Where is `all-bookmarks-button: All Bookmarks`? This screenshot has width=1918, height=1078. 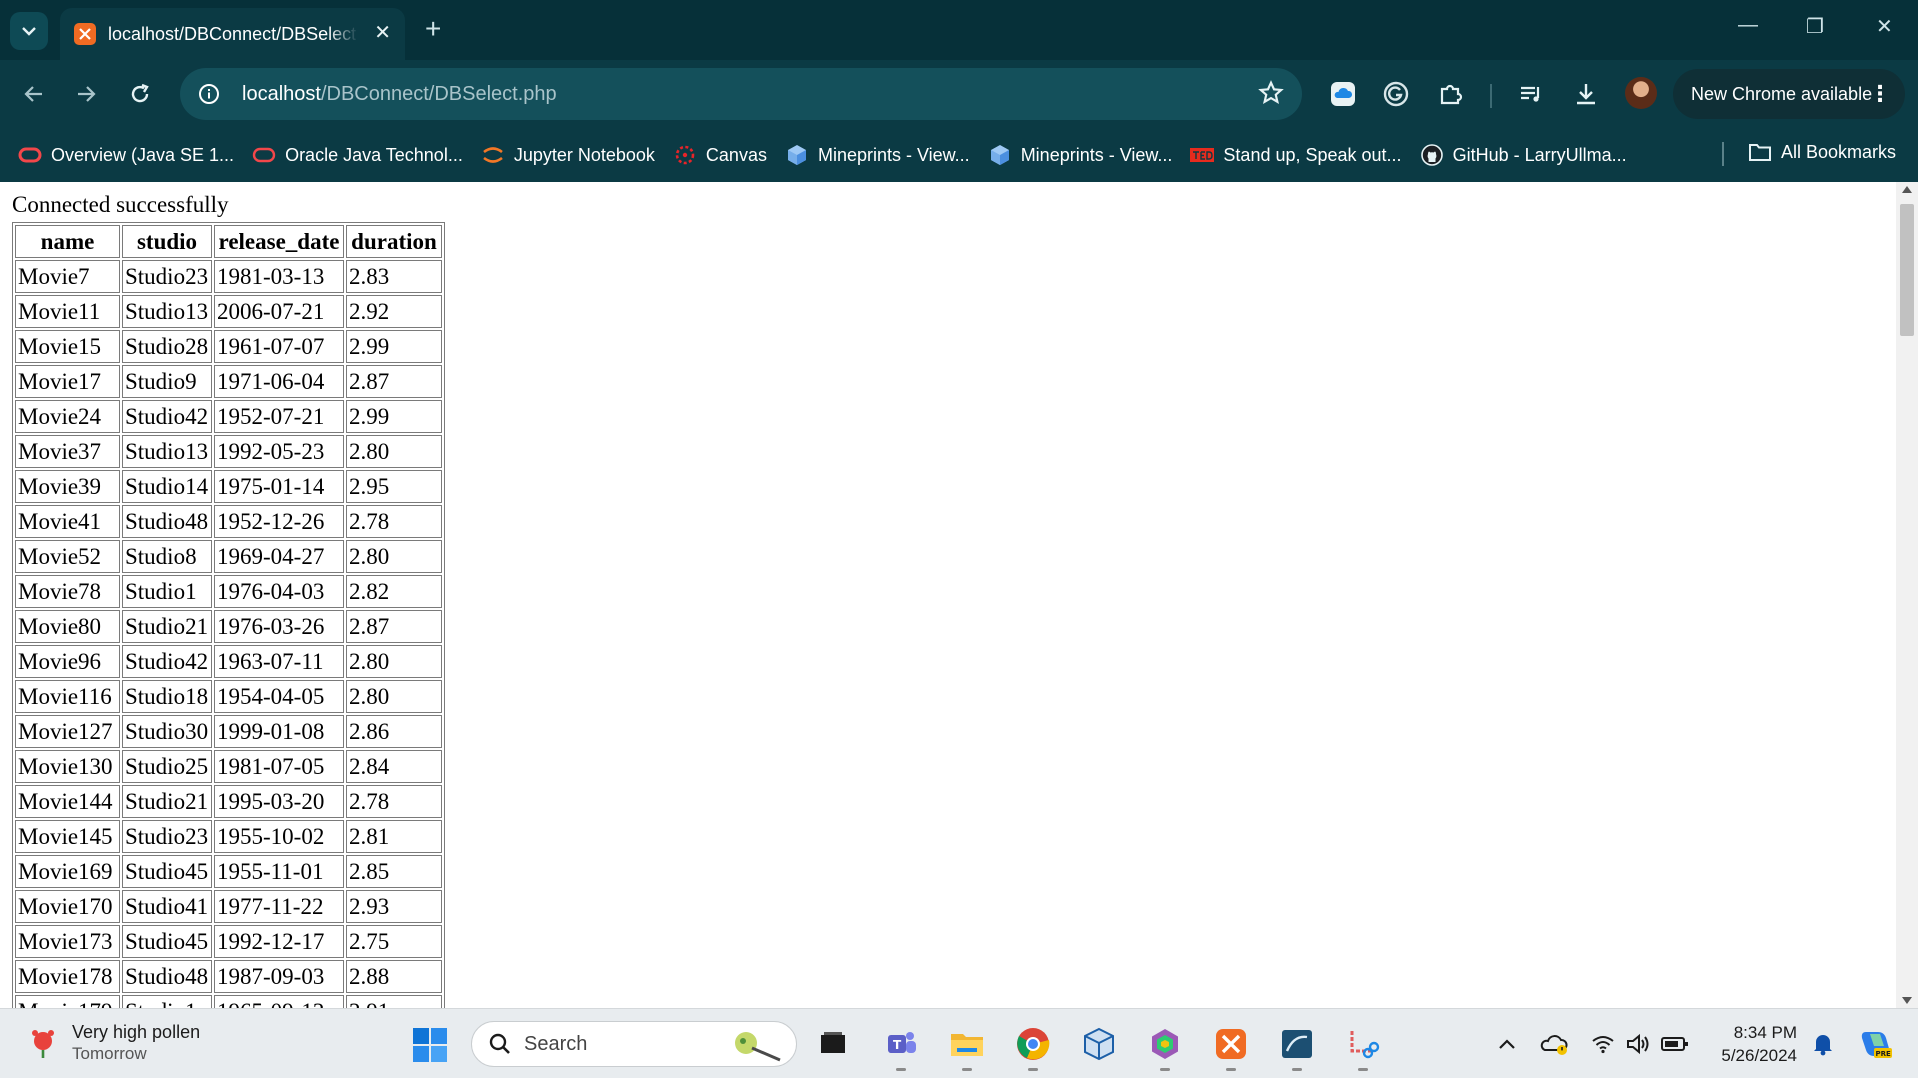
all-bookmarks-button: All Bookmarks is located at coordinates (1822, 152).